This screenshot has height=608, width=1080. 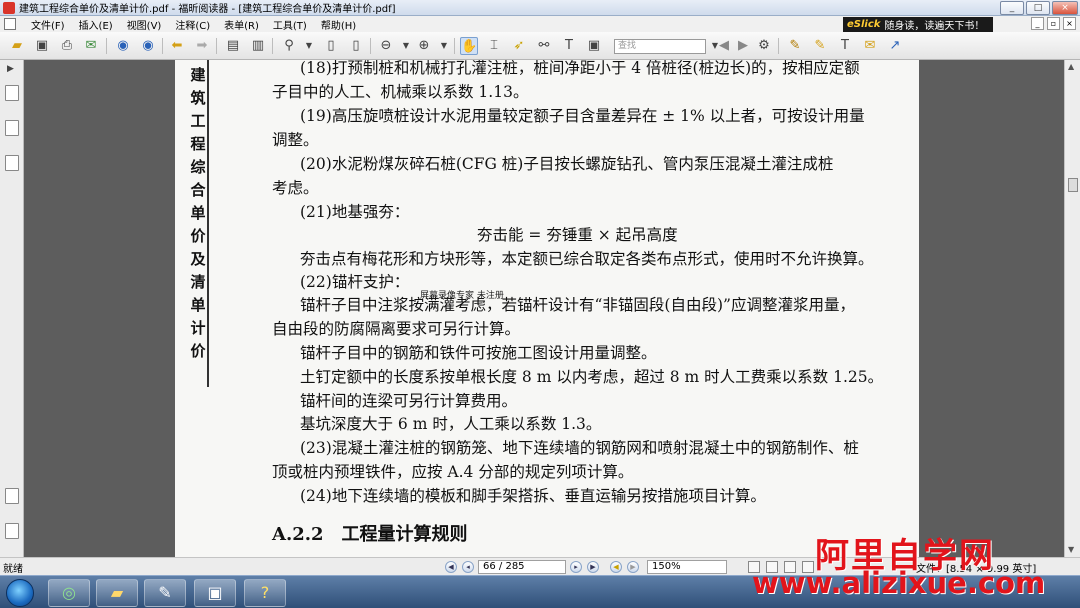 What do you see at coordinates (660, 46) in the screenshot?
I see `search-input: 查找` at bounding box center [660, 46].